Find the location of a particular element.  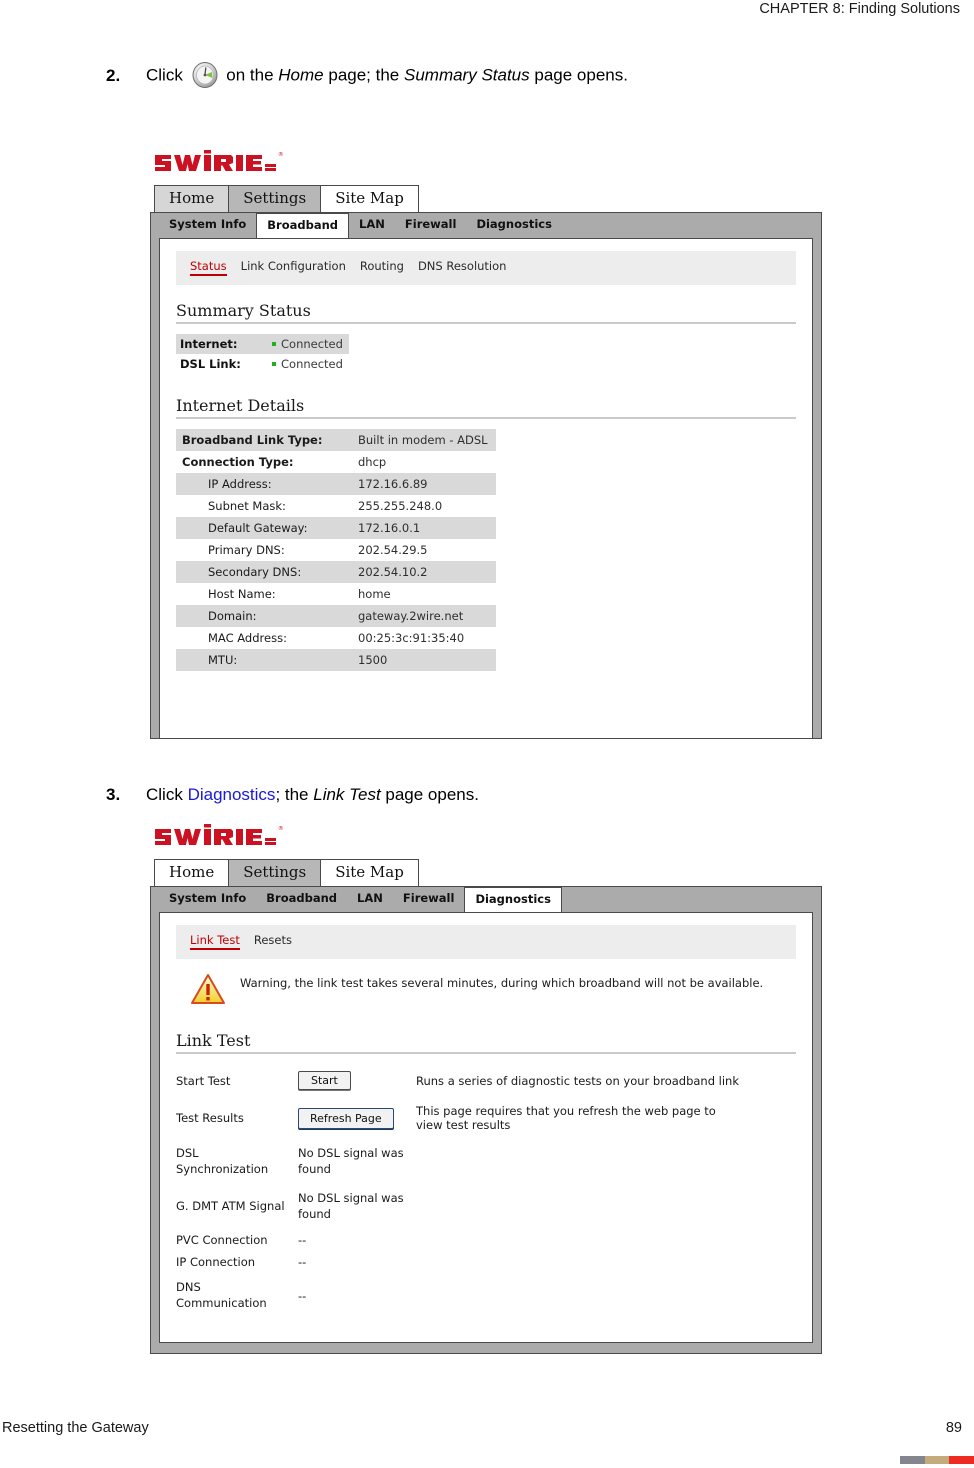

step-3-number: 3. is located at coordinates (113, 794).